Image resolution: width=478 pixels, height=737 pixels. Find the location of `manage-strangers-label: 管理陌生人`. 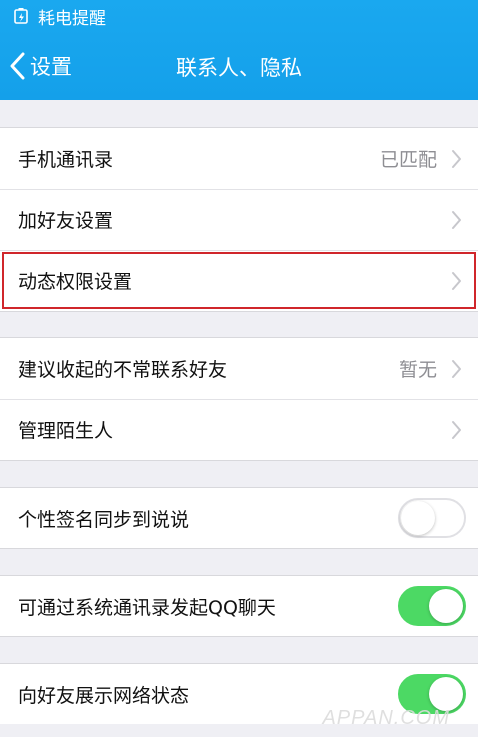

manage-strangers-label: 管理陌生人 is located at coordinates (66, 431).